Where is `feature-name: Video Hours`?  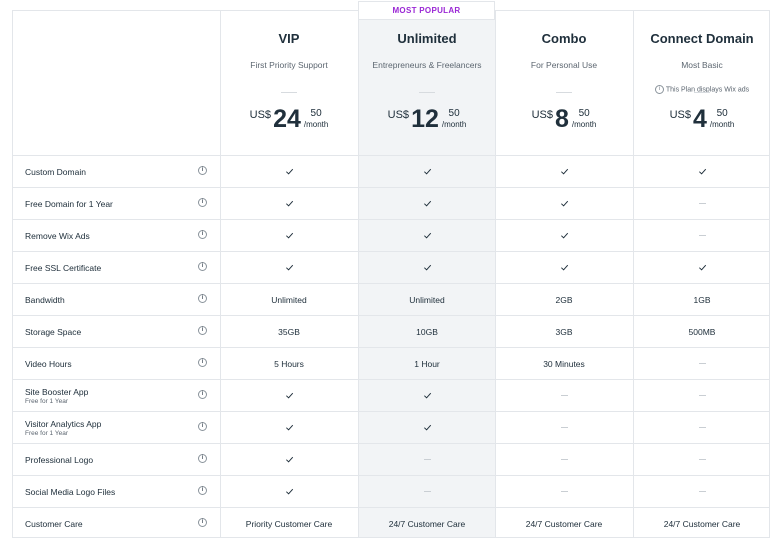 feature-name: Video Hours is located at coordinates (48, 363).